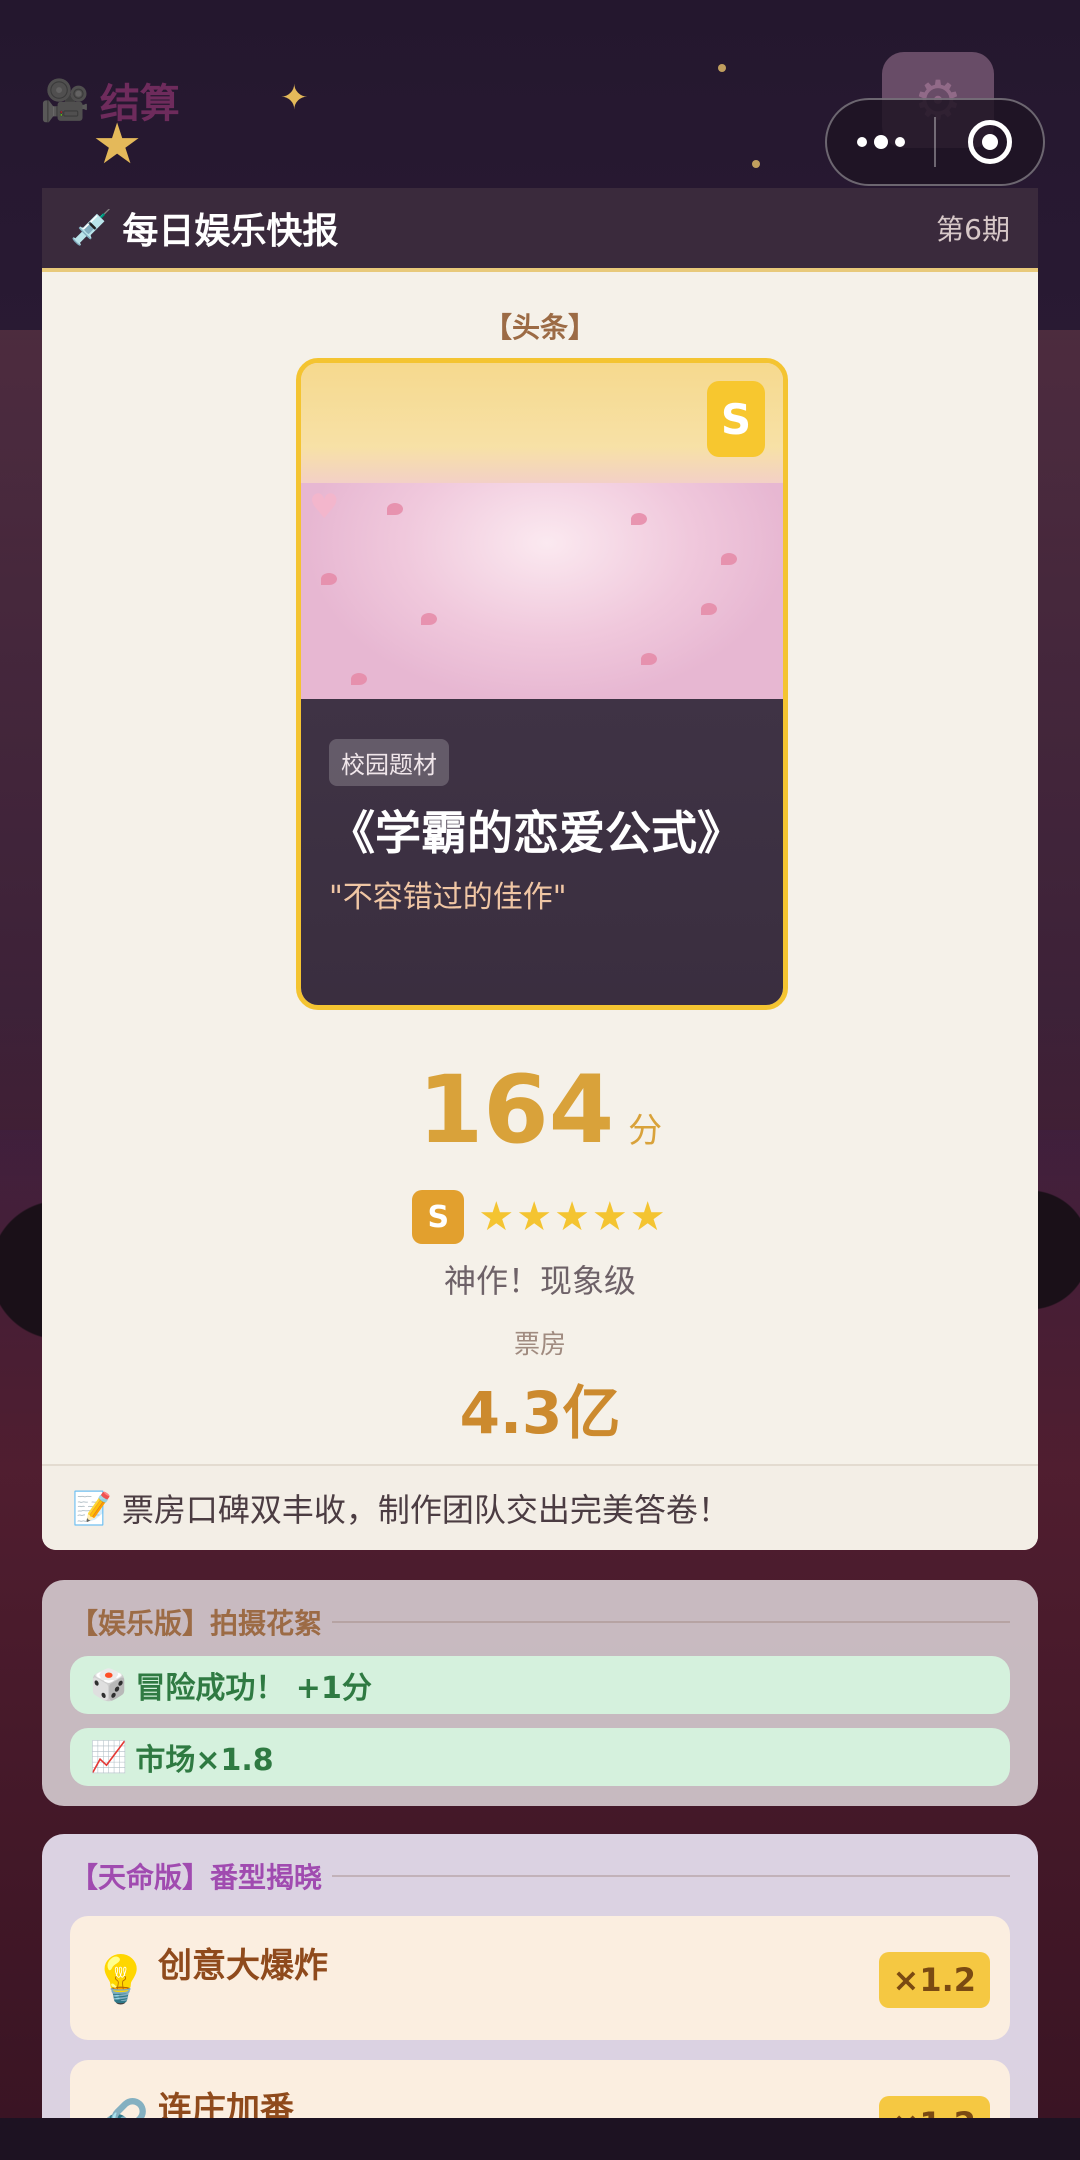 The height and width of the screenshot is (2160, 1080). I want to click on news-summary: 📝 票房口碑双丰收，制作团队交出完美答卷！, so click(540, 1507).